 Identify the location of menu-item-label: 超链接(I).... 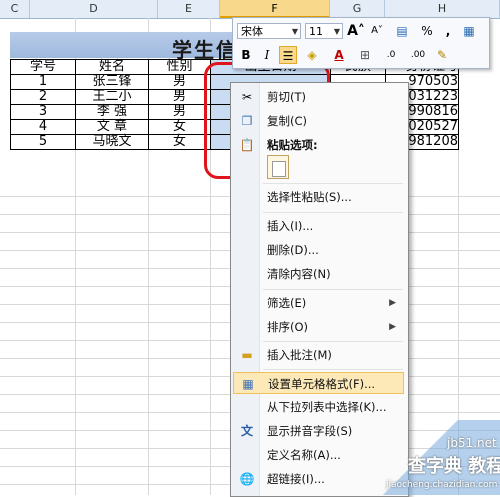
(296, 479).